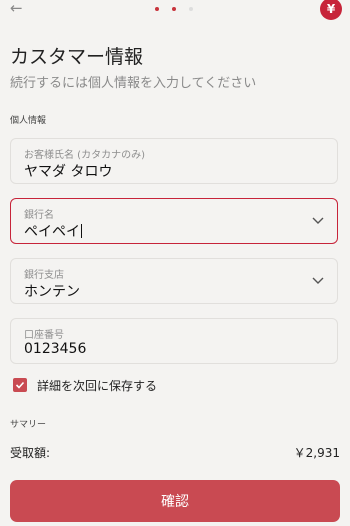 The image size is (350, 526). What do you see at coordinates (174, 161) in the screenshot?
I see `customer-name-field: お客様氏名 (カタカナのみ) ヤマダ タロウ` at bounding box center [174, 161].